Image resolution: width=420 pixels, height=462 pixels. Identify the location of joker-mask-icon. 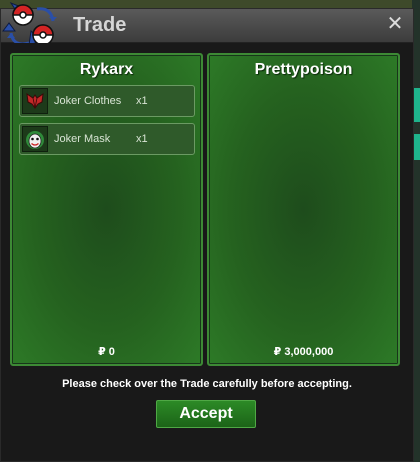
(35, 139).